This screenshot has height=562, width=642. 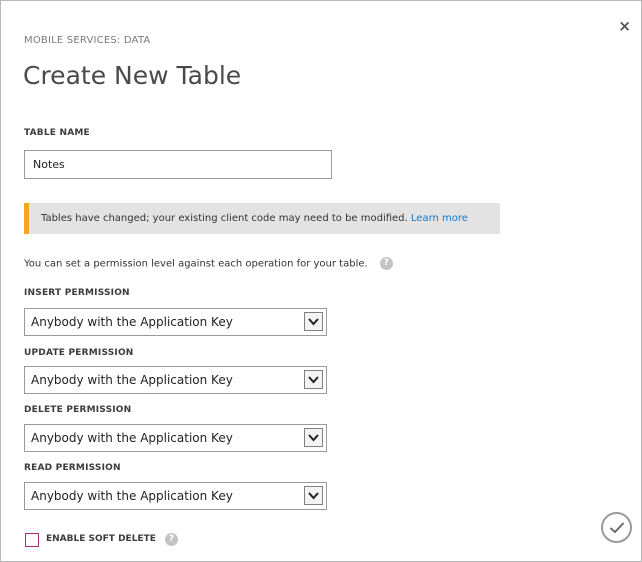 I want to click on delete-permission-label: DELETE PERMISSION, so click(x=78, y=410).